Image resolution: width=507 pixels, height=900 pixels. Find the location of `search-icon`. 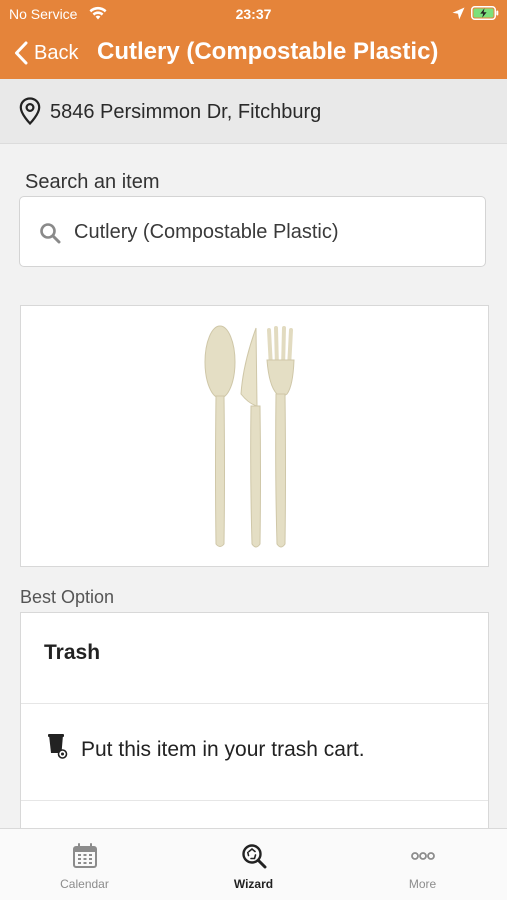

search-icon is located at coordinates (50, 233).